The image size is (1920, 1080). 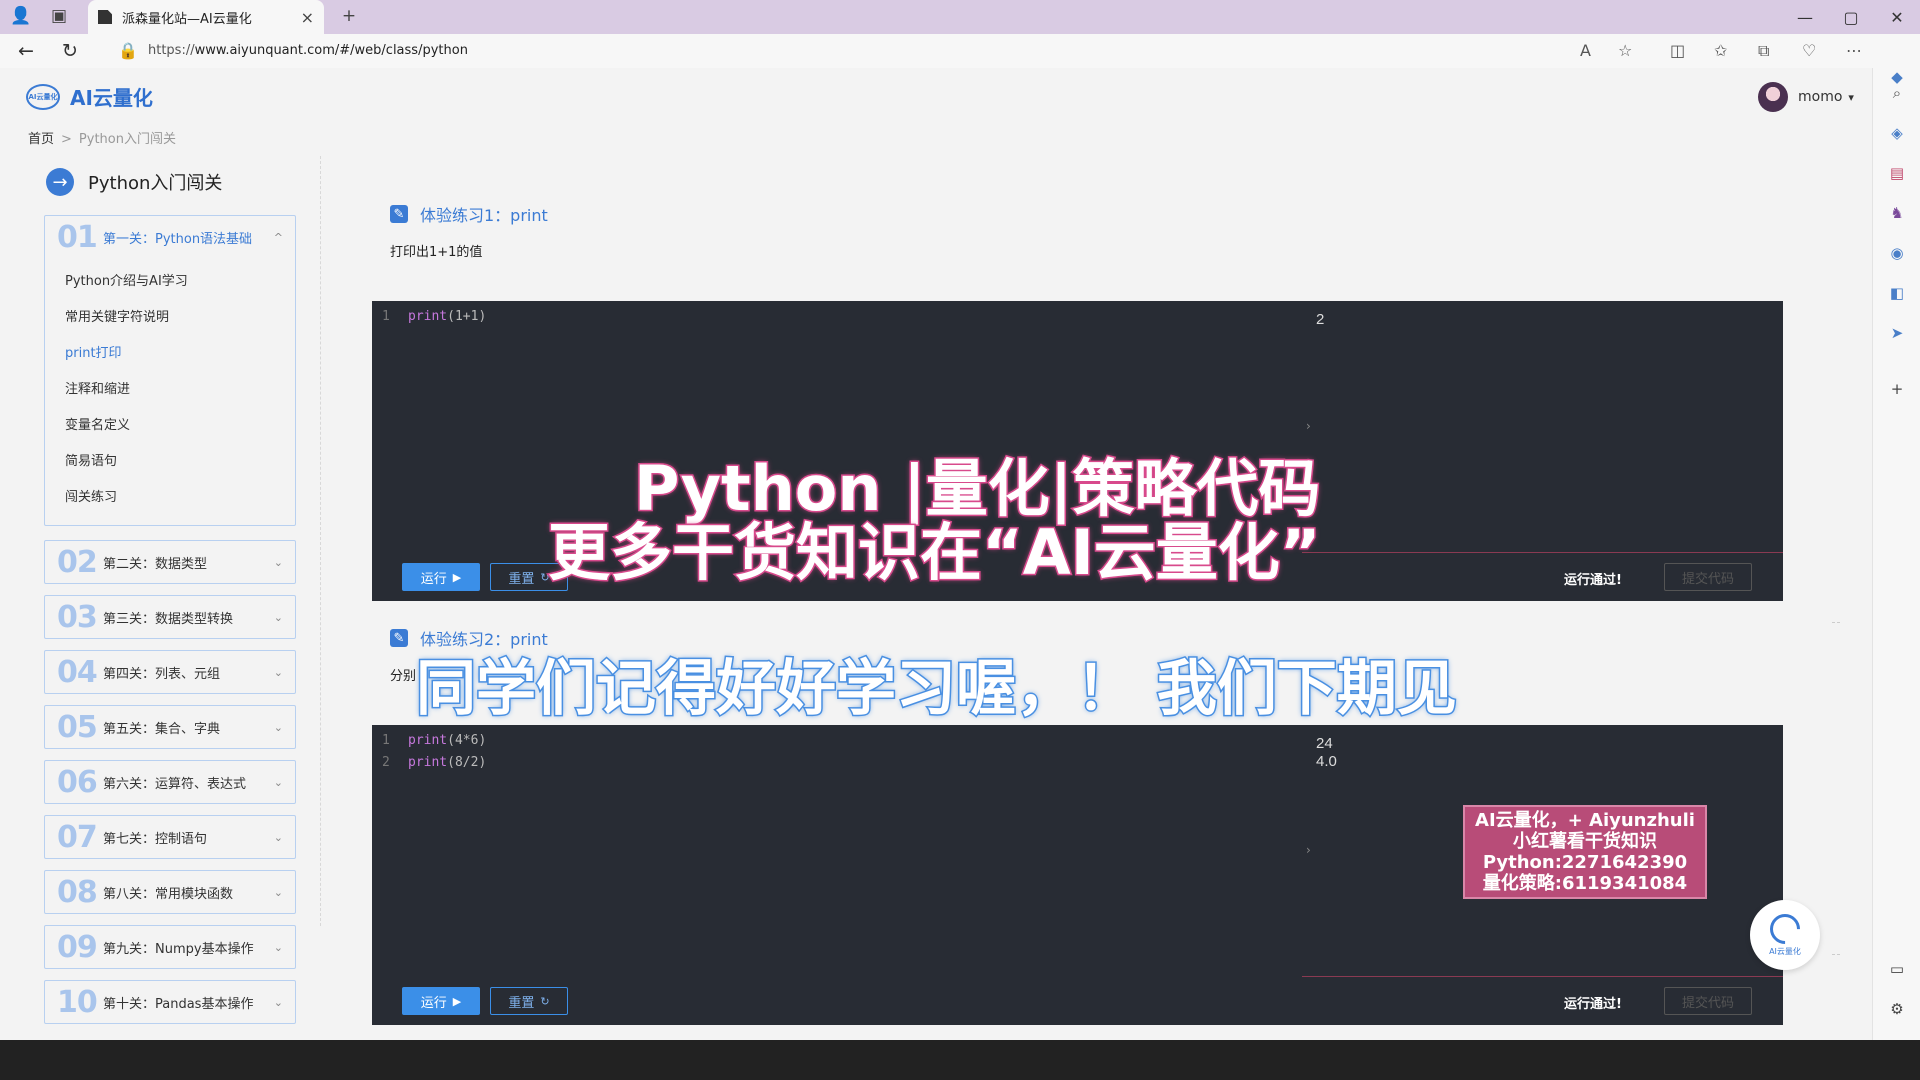 What do you see at coordinates (1805, 17) in the screenshot?
I see `minimize-icon: —` at bounding box center [1805, 17].